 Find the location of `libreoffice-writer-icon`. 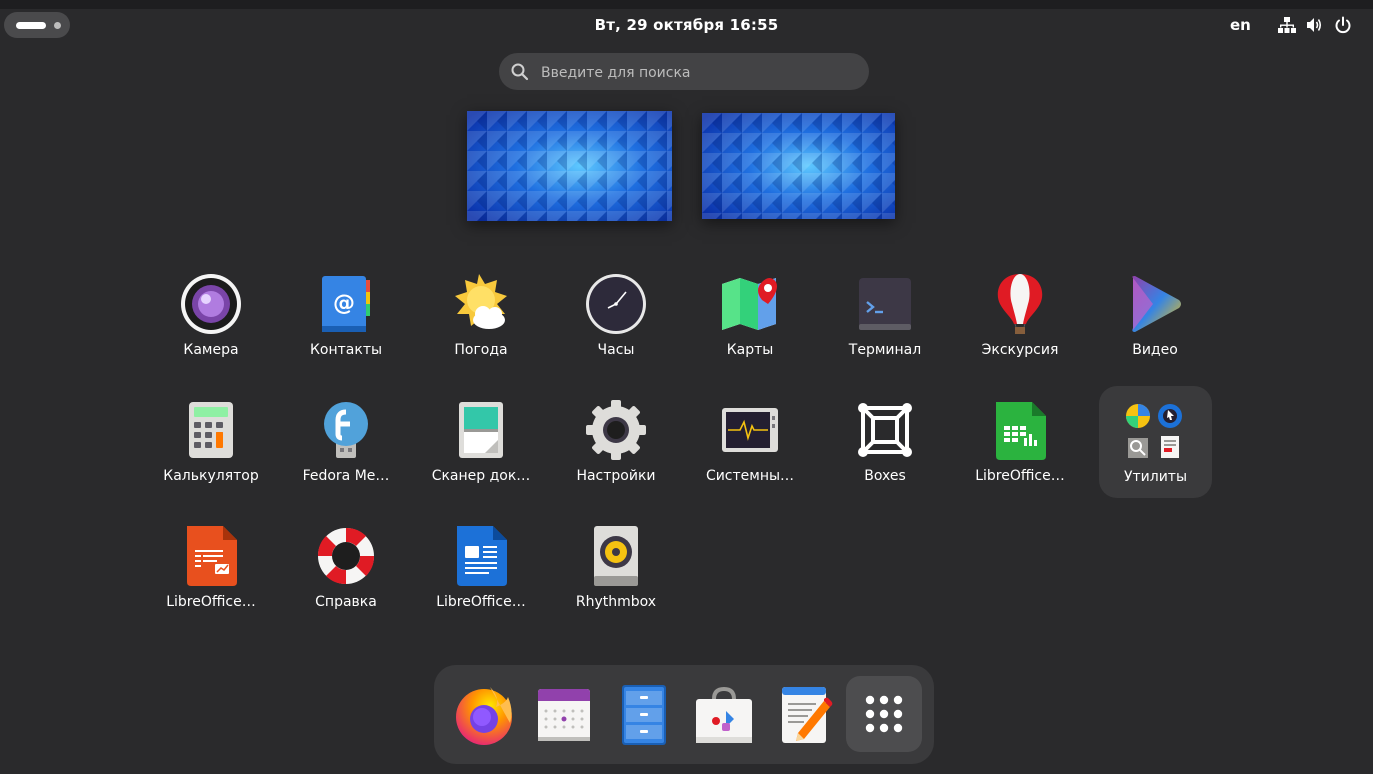

libreoffice-writer-icon is located at coordinates (482, 556).